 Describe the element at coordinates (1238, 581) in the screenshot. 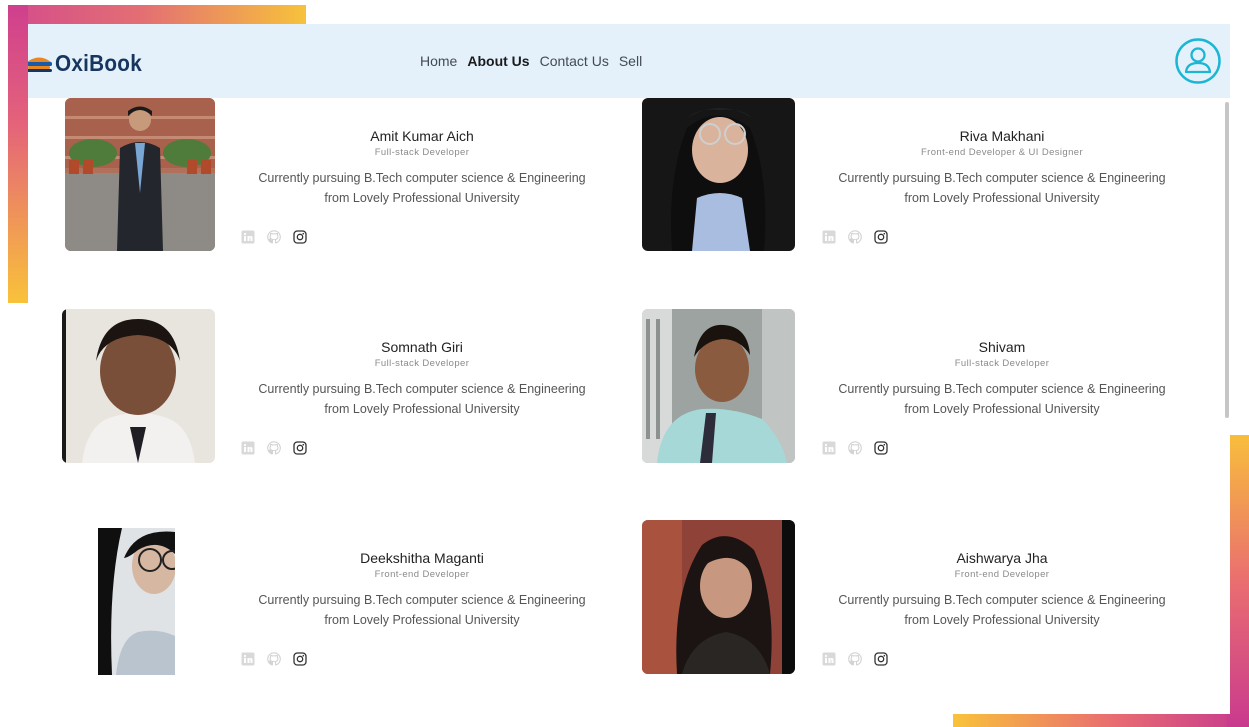

I see `decorative-frame-bottom-right-edge` at that location.